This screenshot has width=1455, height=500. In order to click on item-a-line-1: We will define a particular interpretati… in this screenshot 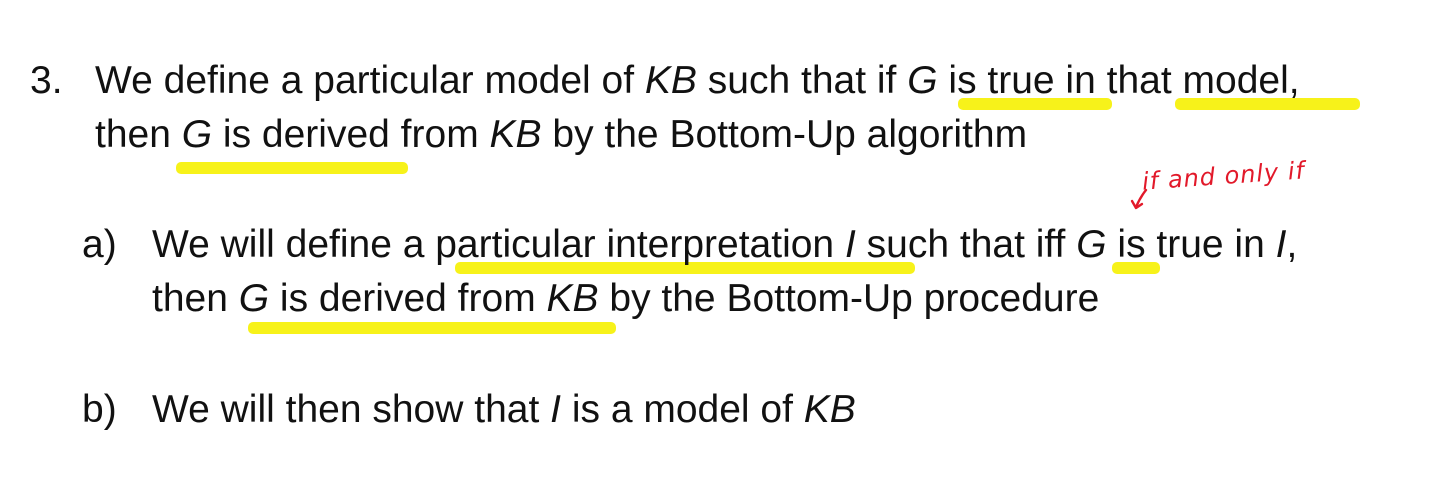, I will do `click(724, 245)`.